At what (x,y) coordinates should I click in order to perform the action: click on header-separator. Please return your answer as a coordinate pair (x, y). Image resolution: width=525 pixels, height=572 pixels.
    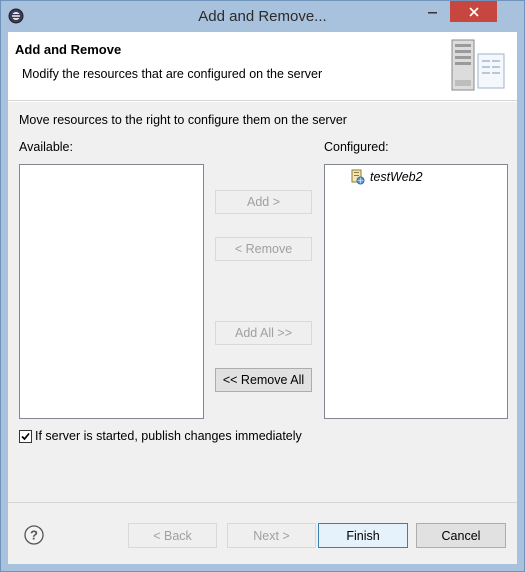
    Looking at the image, I should click on (262, 101).